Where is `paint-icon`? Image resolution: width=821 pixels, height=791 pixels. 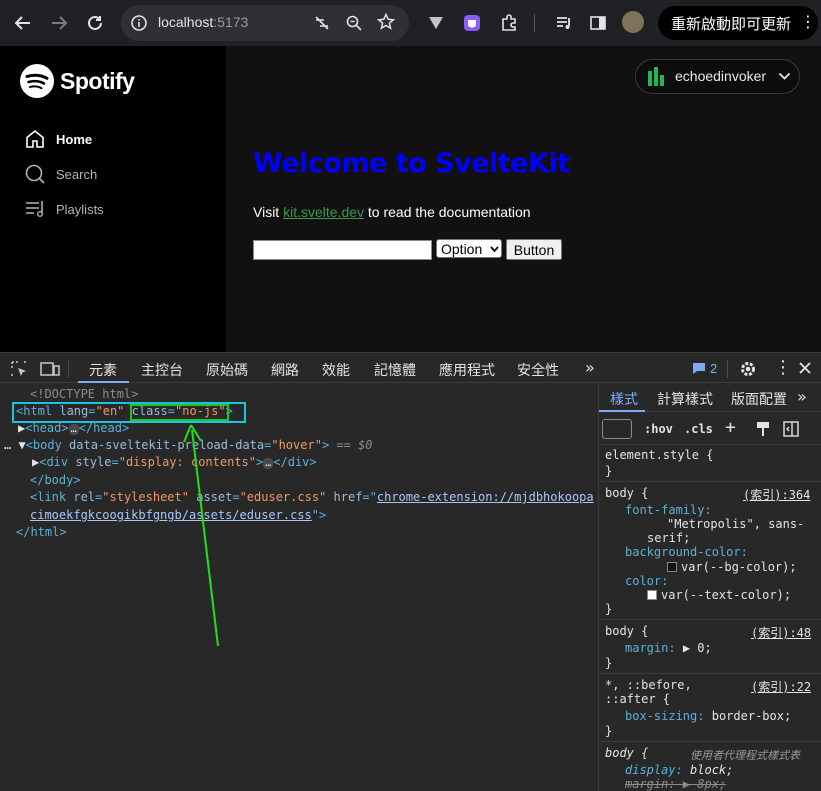 paint-icon is located at coordinates (763, 430).